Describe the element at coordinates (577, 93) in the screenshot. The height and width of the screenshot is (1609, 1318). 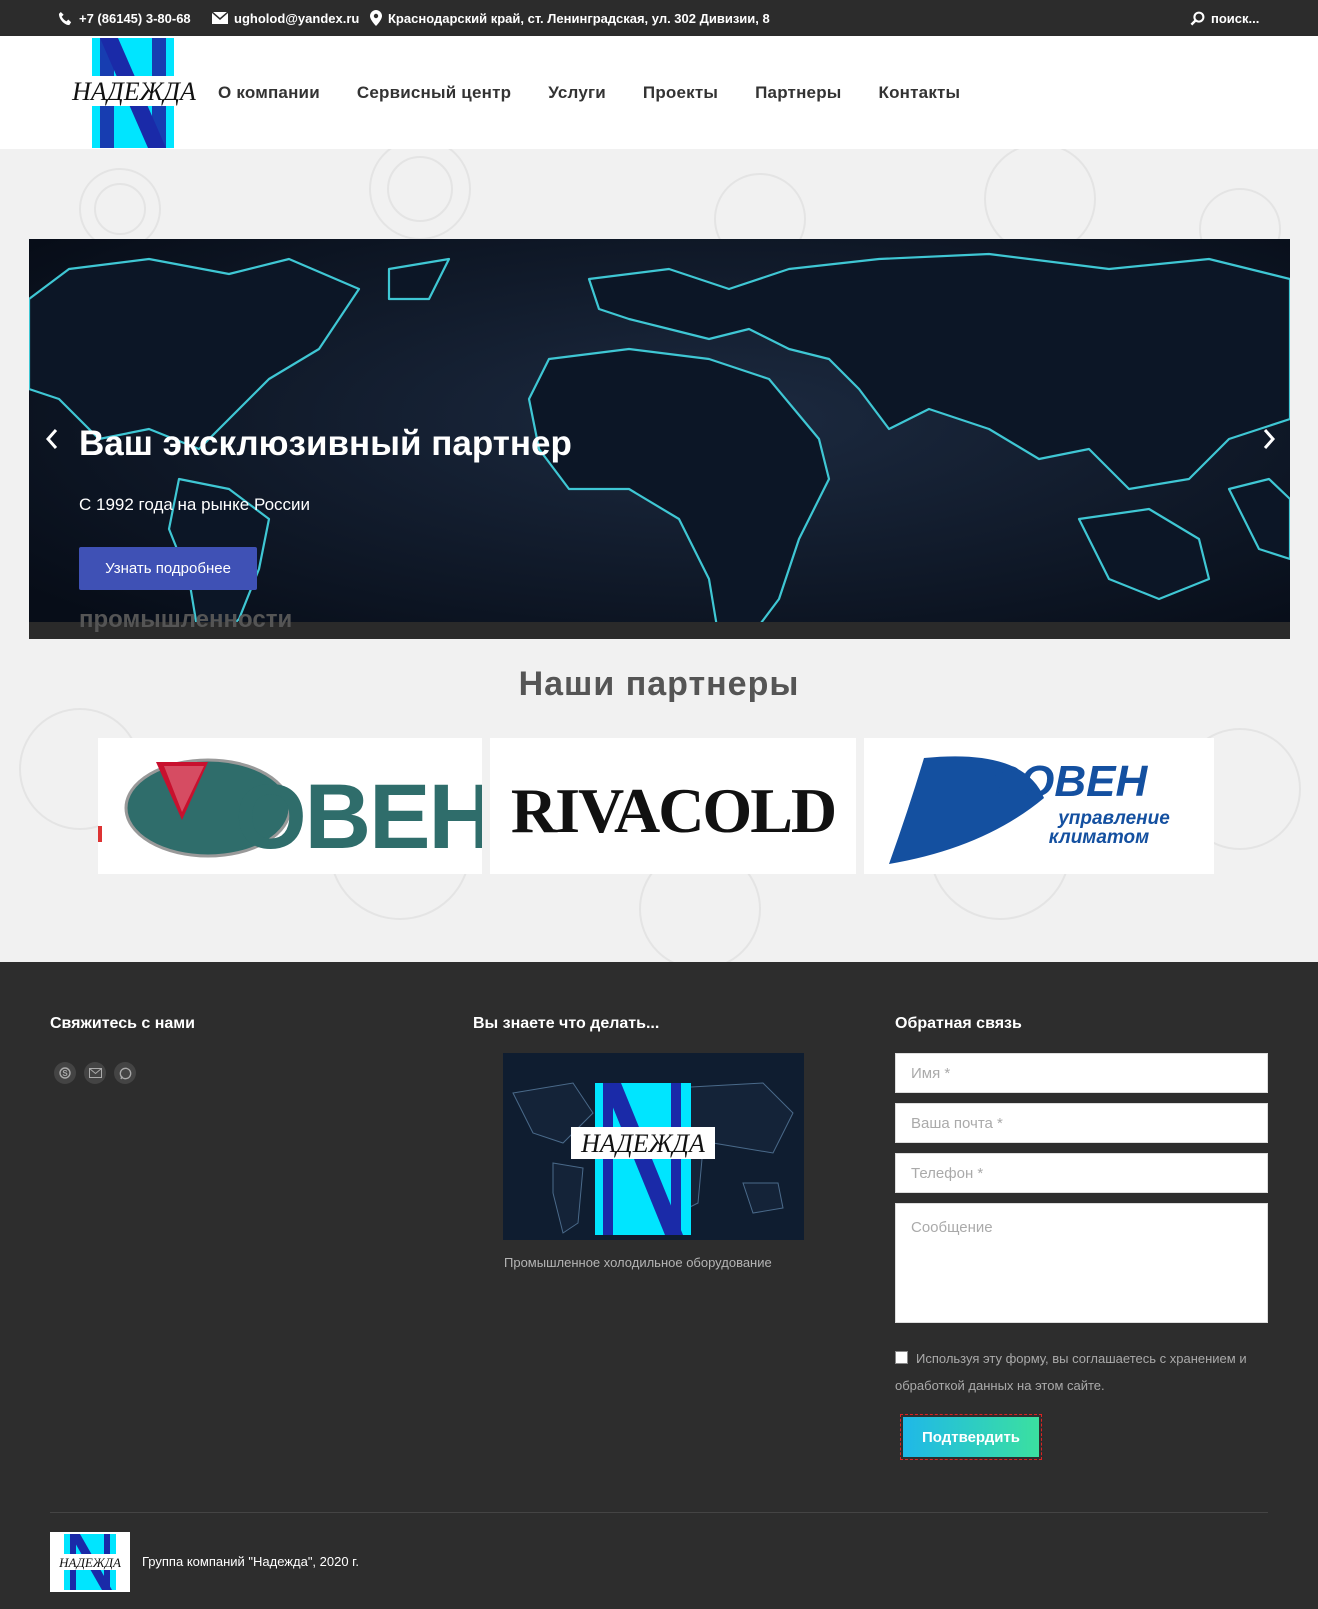
I see `nav-item-services: Услуги` at that location.